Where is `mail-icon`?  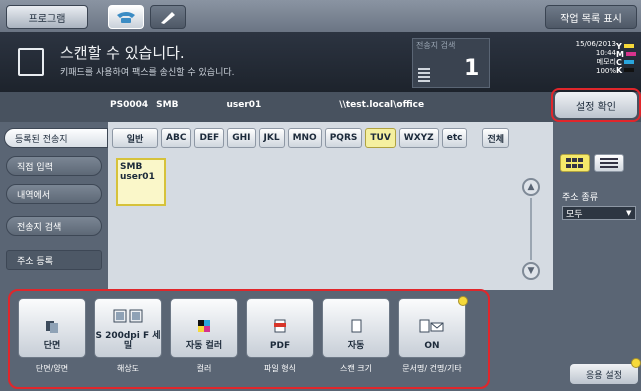
mail-icon is located at coordinates (431, 326).